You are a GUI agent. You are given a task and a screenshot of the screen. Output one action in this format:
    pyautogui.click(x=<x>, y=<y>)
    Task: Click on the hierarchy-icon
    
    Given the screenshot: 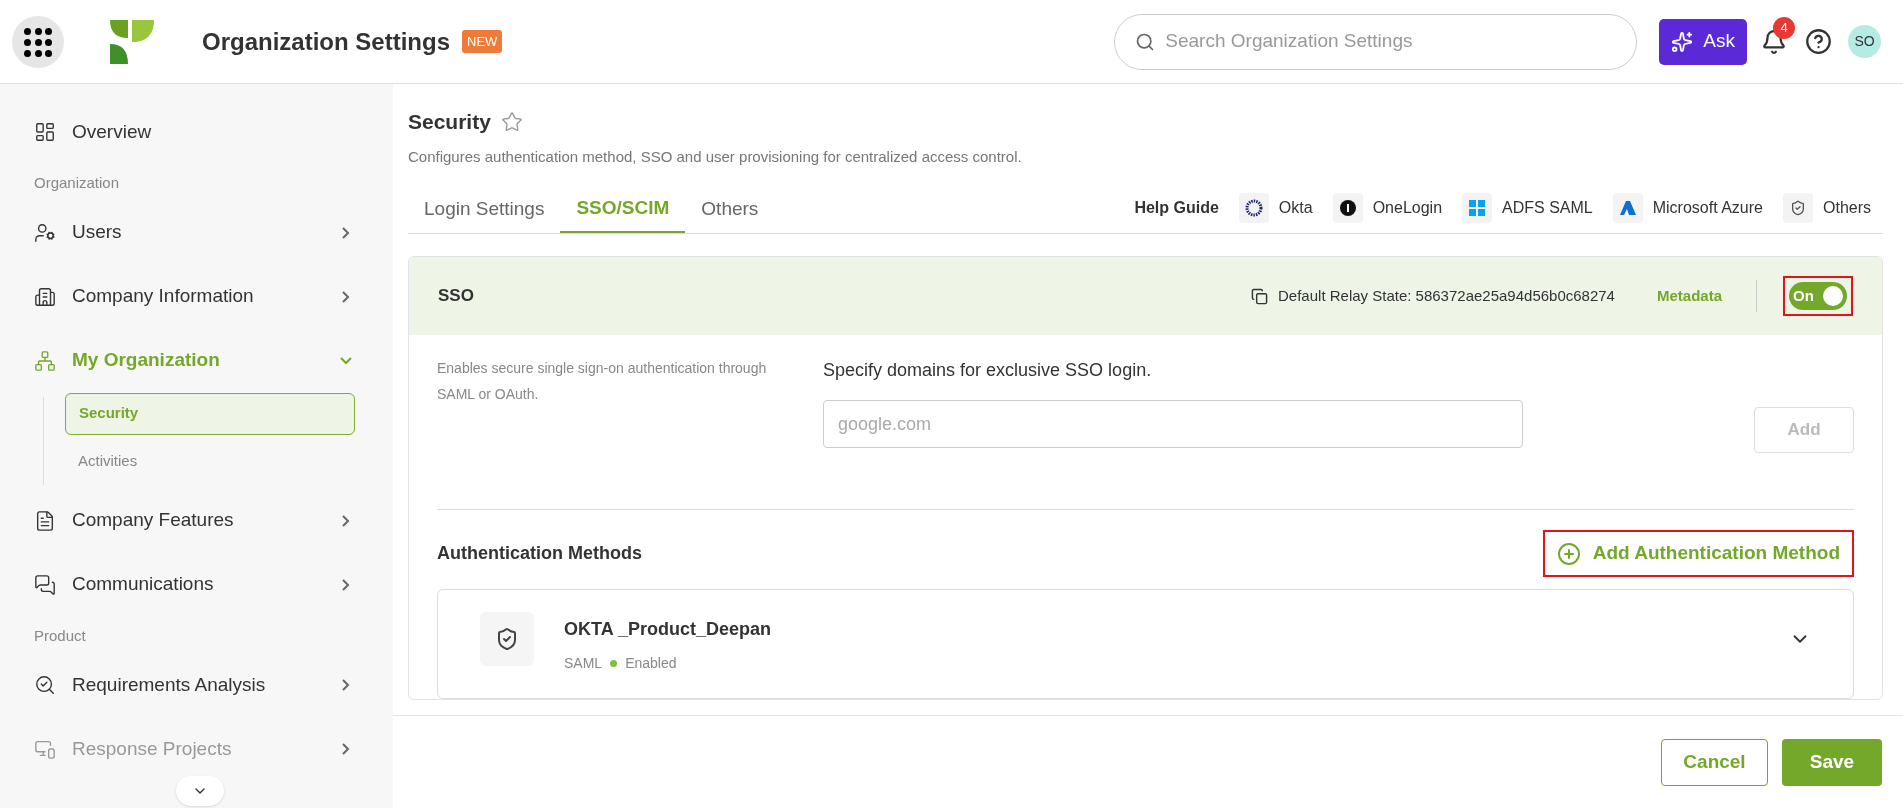 What is the action you would take?
    pyautogui.click(x=45, y=360)
    